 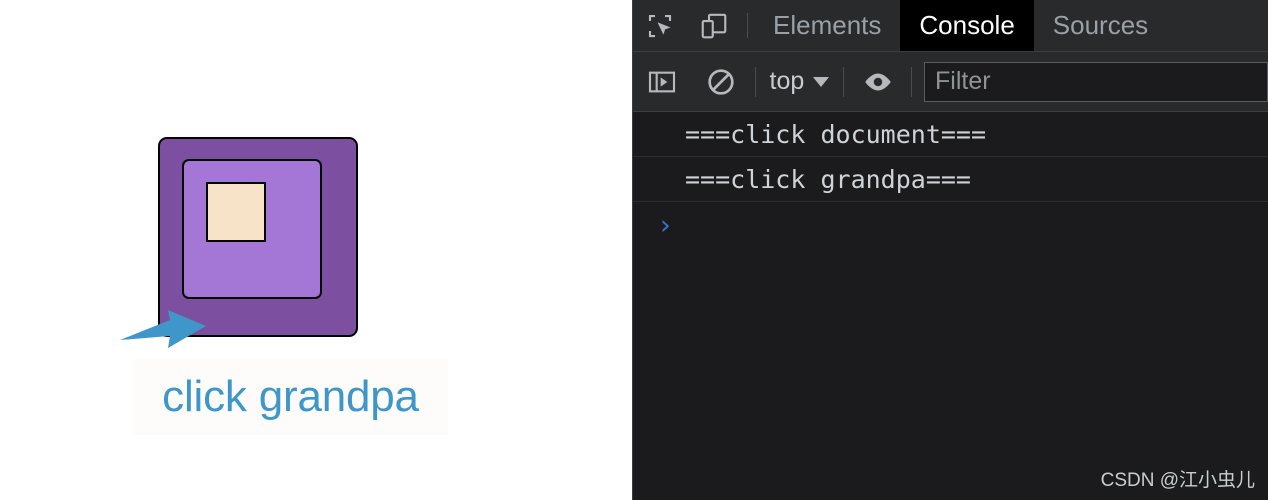 I want to click on watermark: CSDN @江小虫儿, so click(x=1177, y=480).